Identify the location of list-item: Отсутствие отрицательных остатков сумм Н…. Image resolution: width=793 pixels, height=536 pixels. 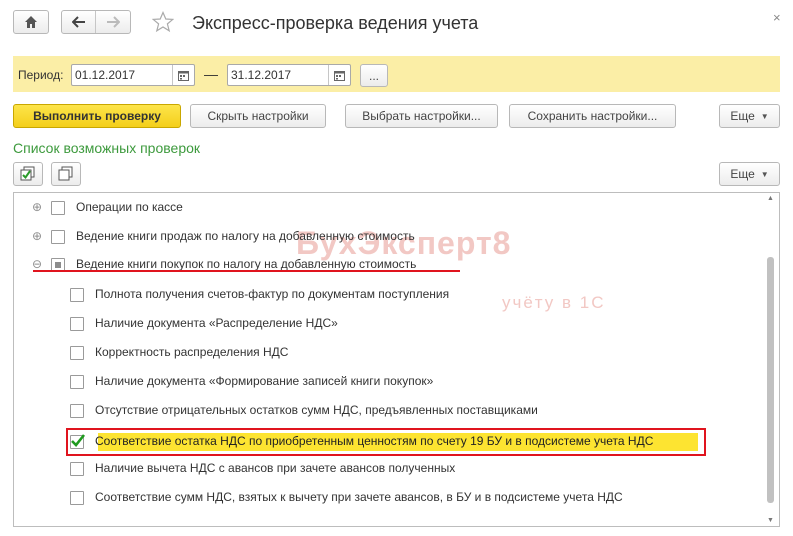
(384, 411).